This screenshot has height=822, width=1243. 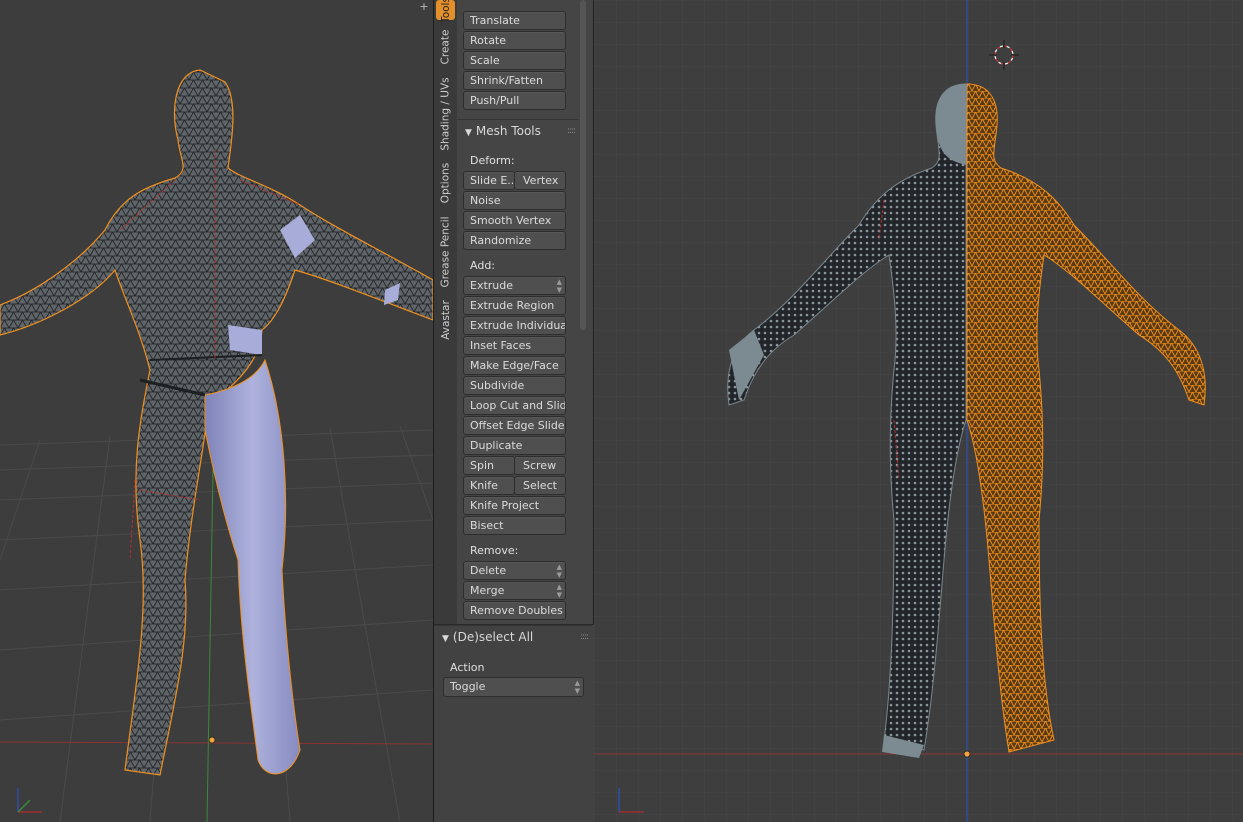 What do you see at coordinates (514, 385) in the screenshot?
I see `subdivide-button: Subdivide` at bounding box center [514, 385].